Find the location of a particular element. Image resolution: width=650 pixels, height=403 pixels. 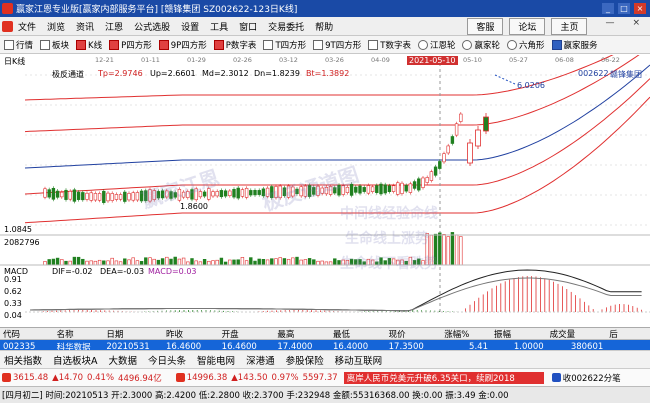

tool-service: 赢家服务 is located at coordinates (574, 45).